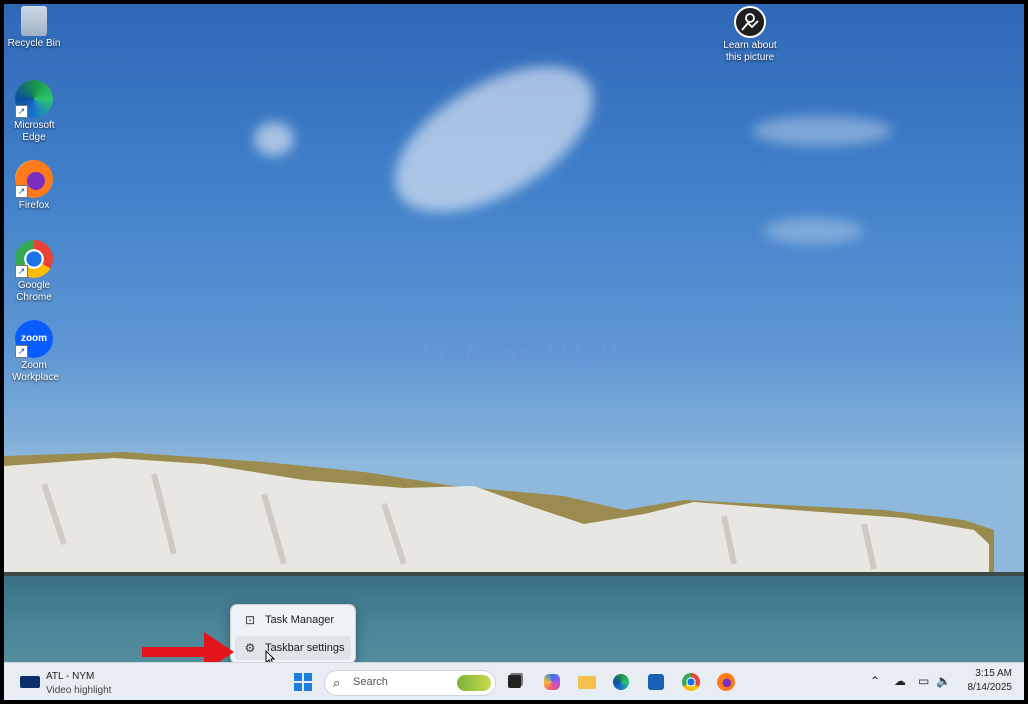  I want to click on network-icon: ▭, so click(923, 681).